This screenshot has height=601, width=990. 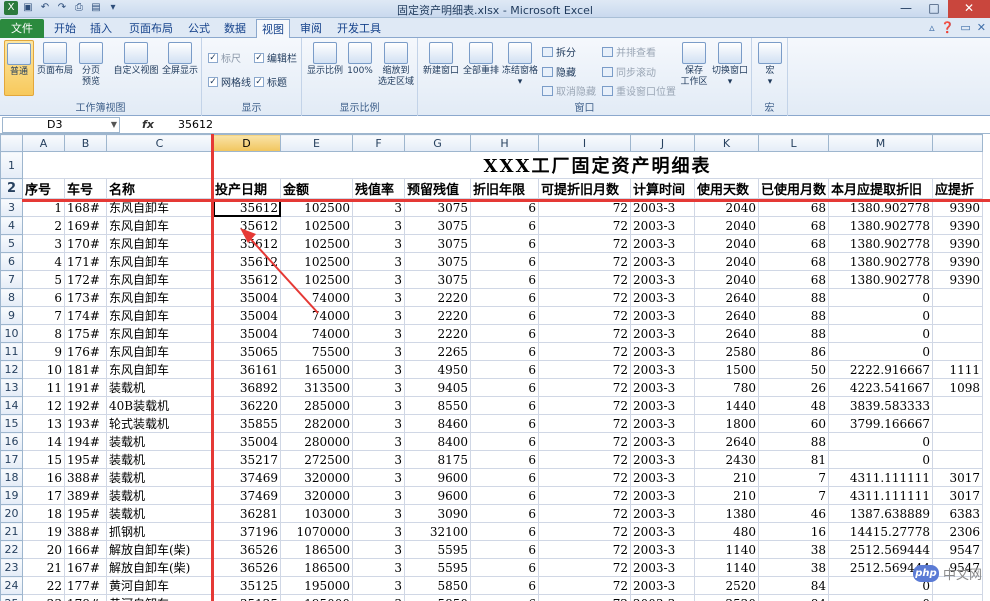 What do you see at coordinates (925, 573) in the screenshot?
I see `php-logo-icon: php` at bounding box center [925, 573].